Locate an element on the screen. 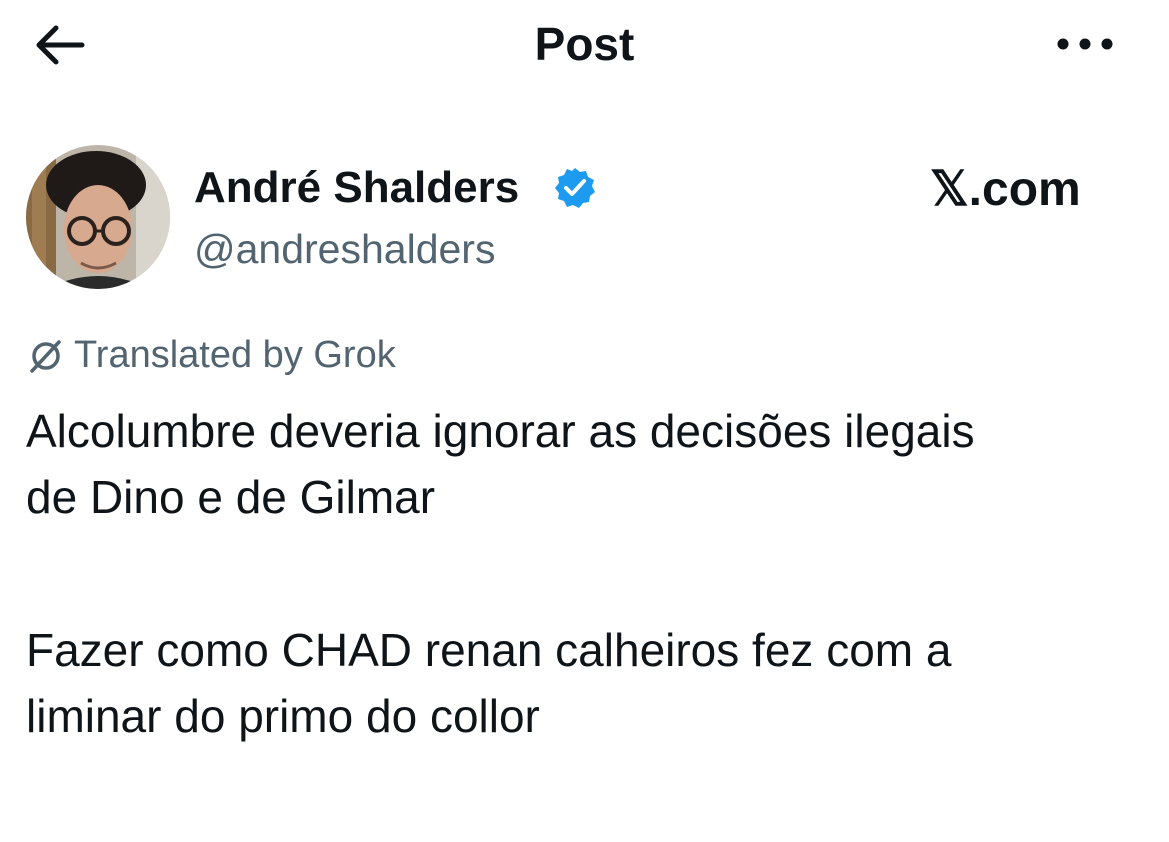  translation-note: Translated by Grok is located at coordinates (211, 355).